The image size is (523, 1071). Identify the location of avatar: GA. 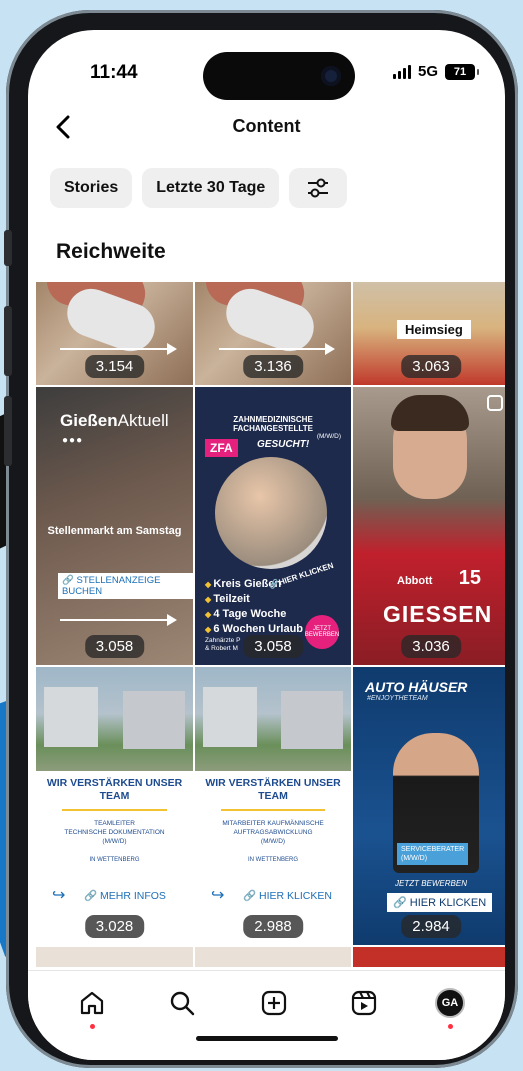
(450, 1003).